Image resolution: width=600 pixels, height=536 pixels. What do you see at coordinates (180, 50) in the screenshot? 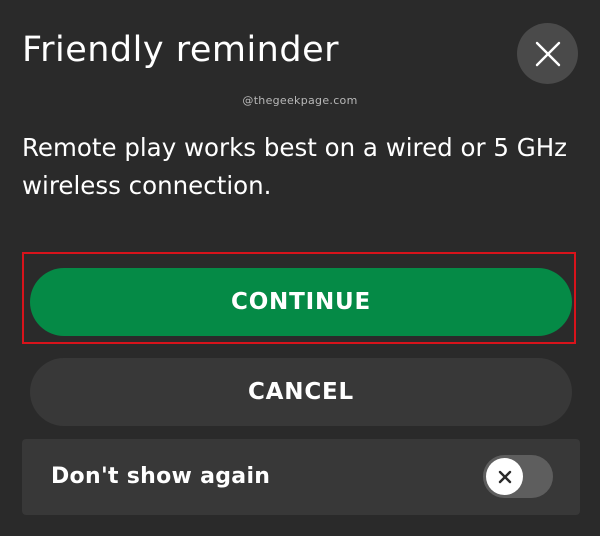
I see `dialog-title: Friendly reminder` at bounding box center [180, 50].